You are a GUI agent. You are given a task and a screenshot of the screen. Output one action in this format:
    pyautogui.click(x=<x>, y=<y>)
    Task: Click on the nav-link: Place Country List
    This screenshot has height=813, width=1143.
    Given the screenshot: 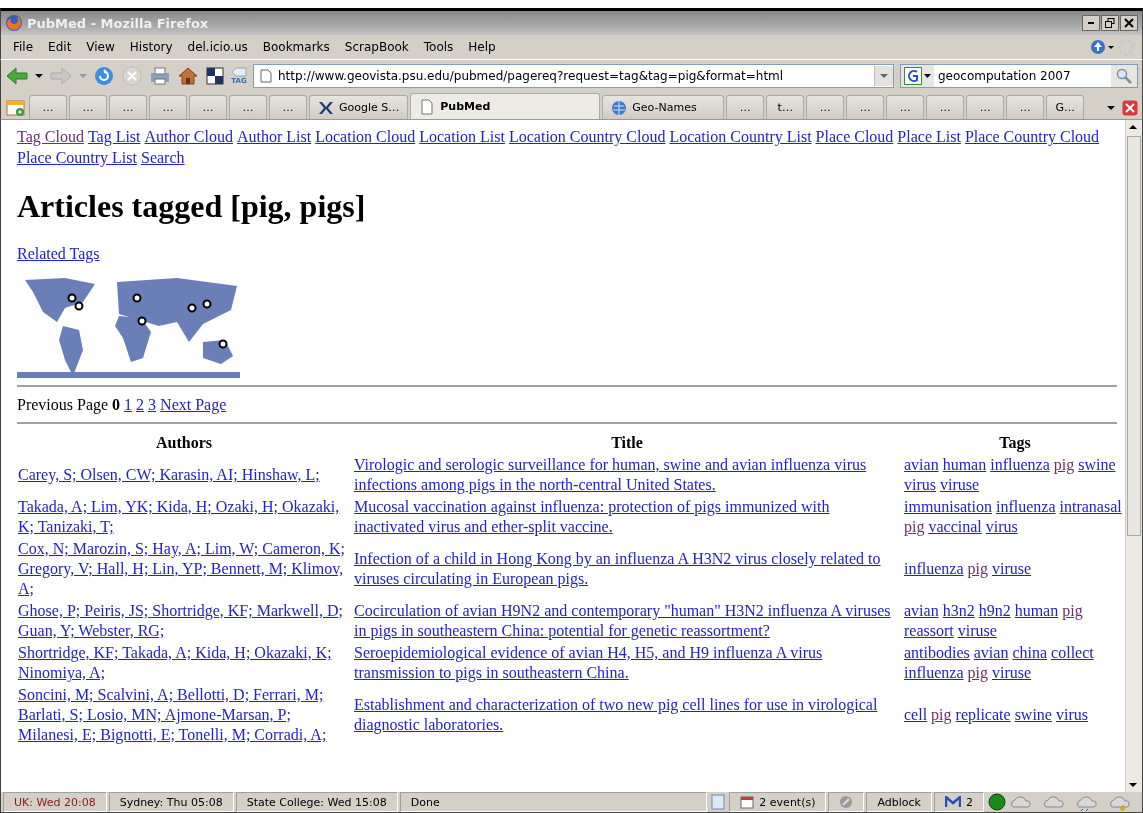 What is the action you would take?
    pyautogui.click(x=77, y=157)
    